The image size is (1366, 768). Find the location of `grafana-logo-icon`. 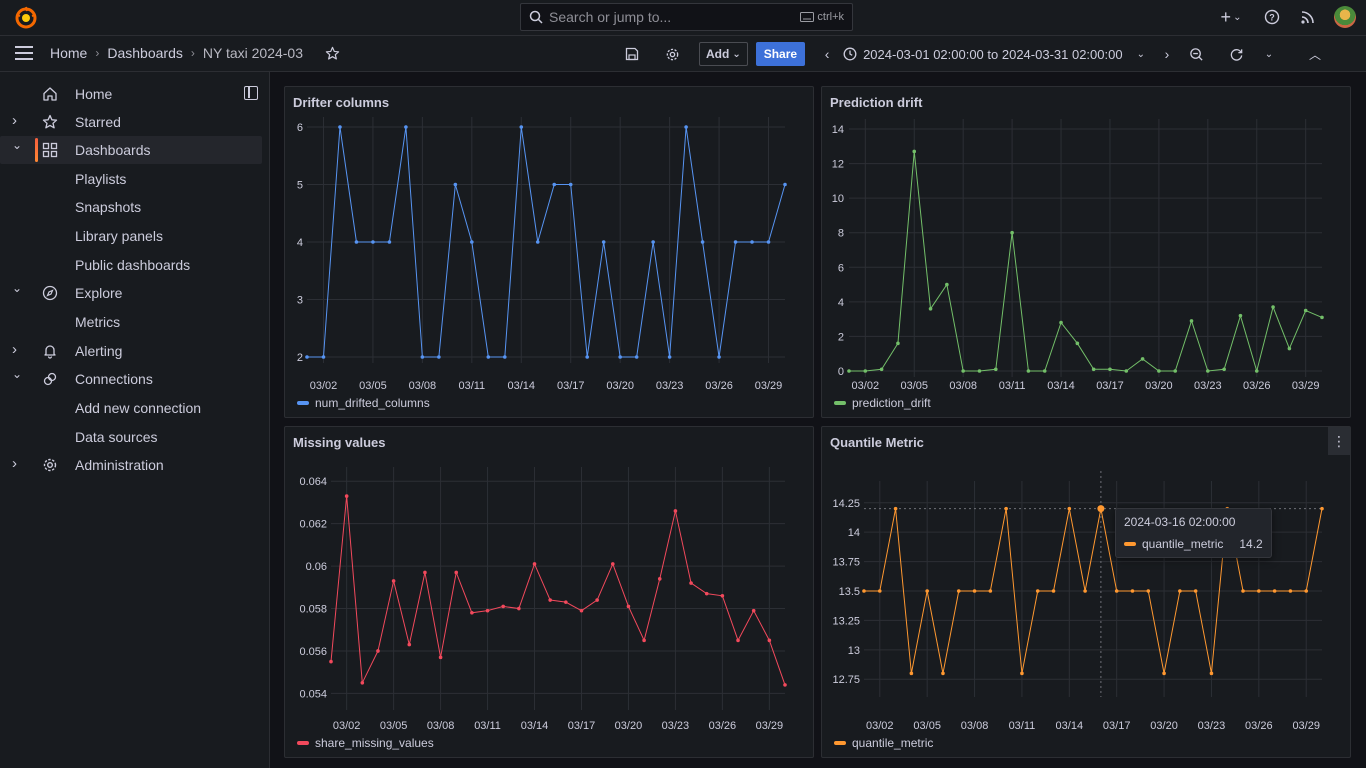

grafana-logo-icon is located at coordinates (26, 18).